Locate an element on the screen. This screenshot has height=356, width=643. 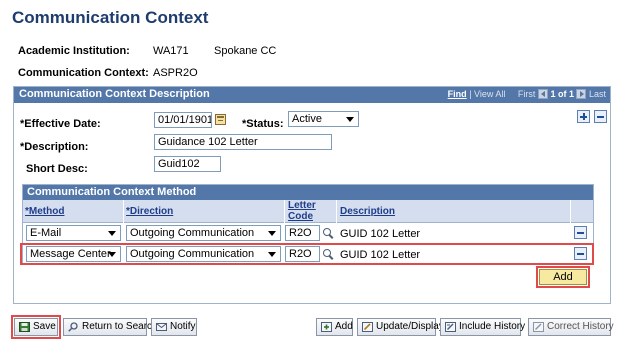
short-desc-label: Short Desc: is located at coordinates (57, 169).